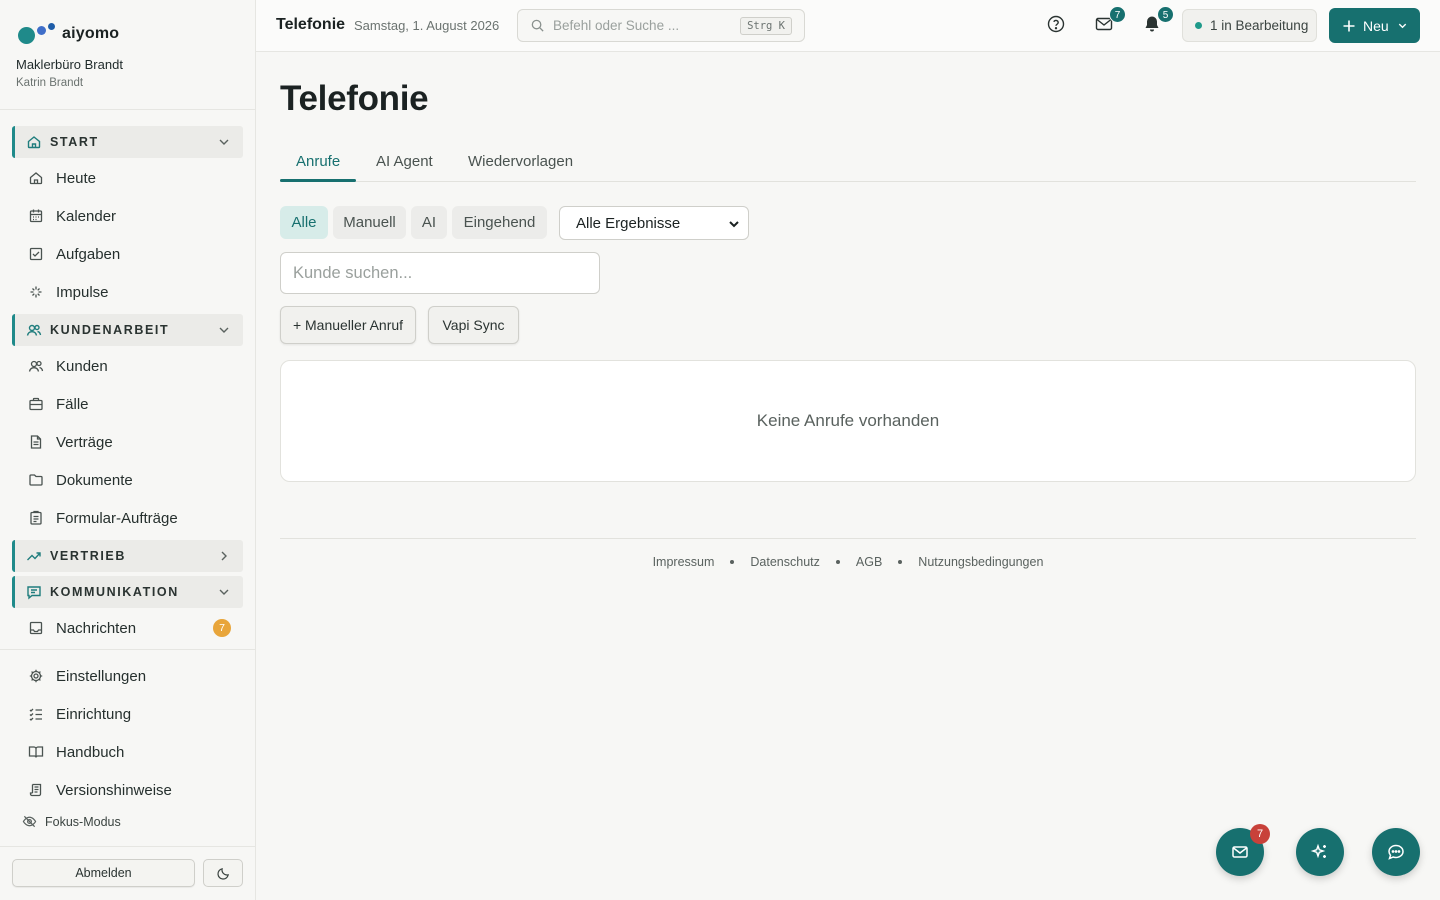 This screenshot has height=900, width=1440. Describe the element at coordinates (103, 873) in the screenshot. I see `logout-button: Abmelden` at that location.